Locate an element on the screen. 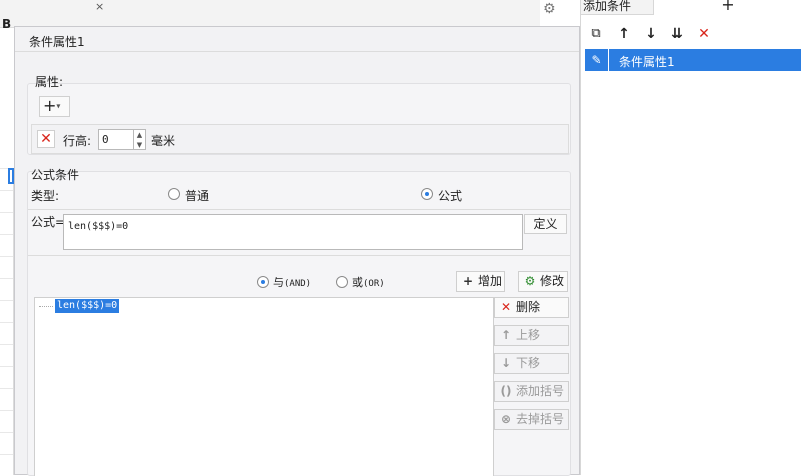  delete-condition-button: ✕ 删除 is located at coordinates (531, 307).